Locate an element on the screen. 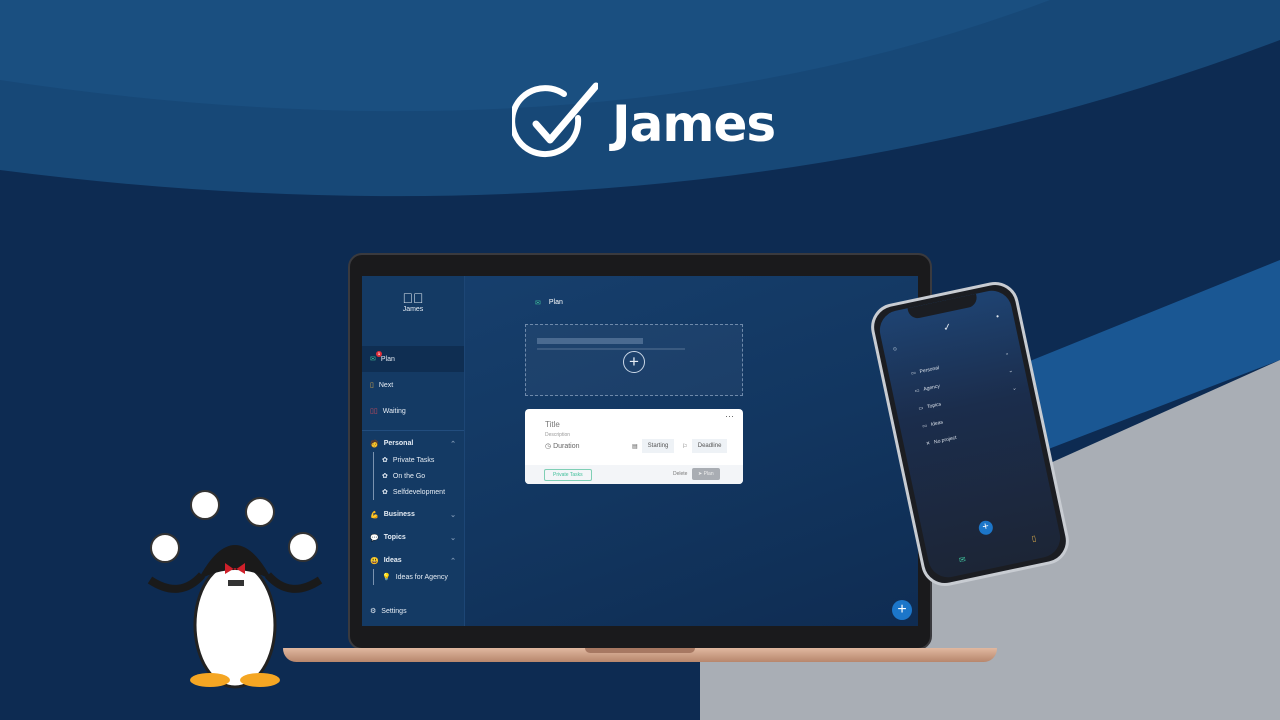 This screenshot has height=720, width=1280. label: Ideas for Agency is located at coordinates (421, 577).